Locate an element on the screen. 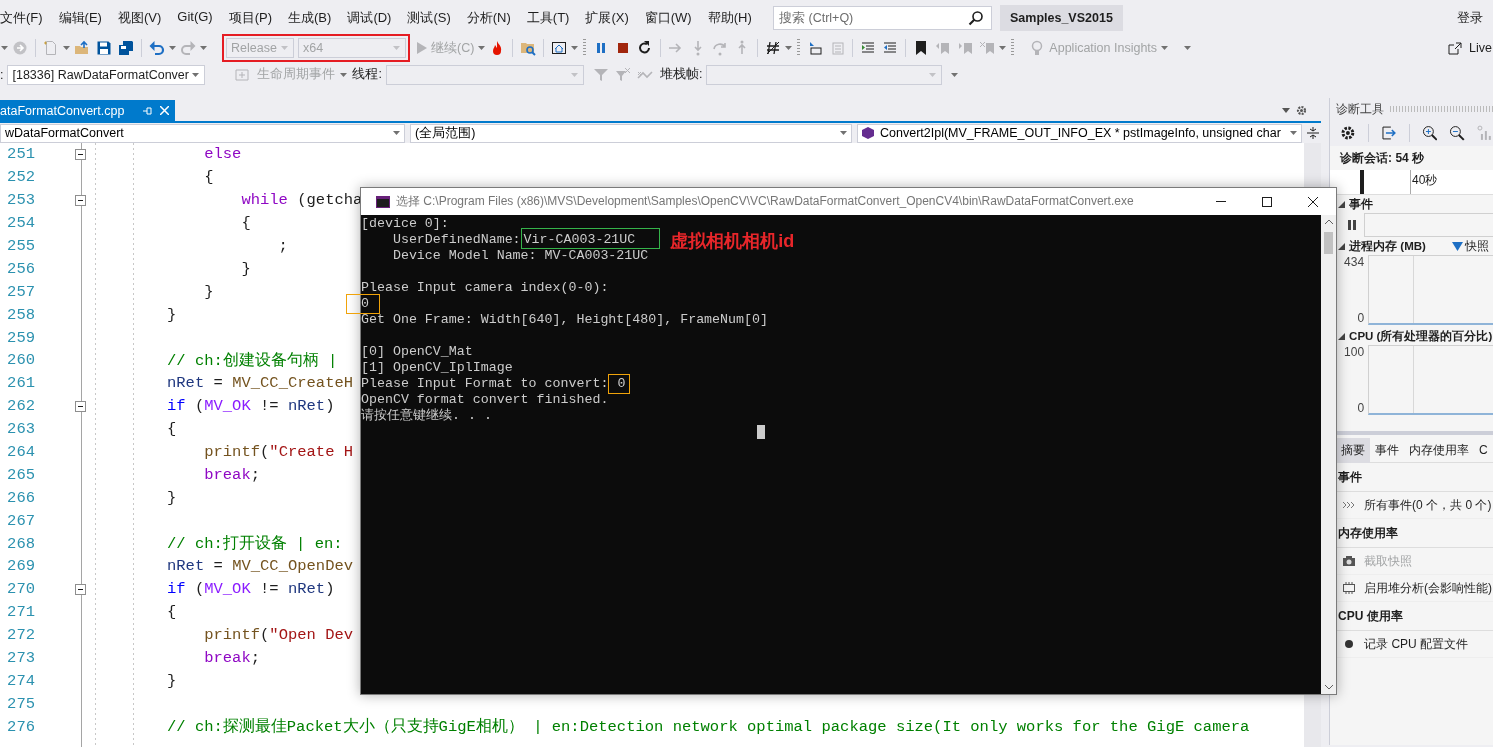  scroll-down-icon is located at coordinates (1328, 687).